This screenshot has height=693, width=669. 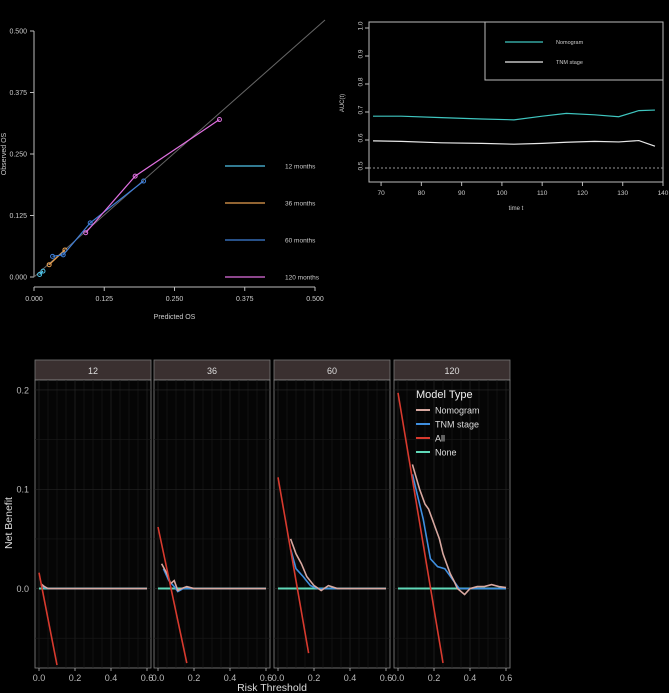 I want to click on x-axis-title: Risk Threshold, so click(x=272, y=687).